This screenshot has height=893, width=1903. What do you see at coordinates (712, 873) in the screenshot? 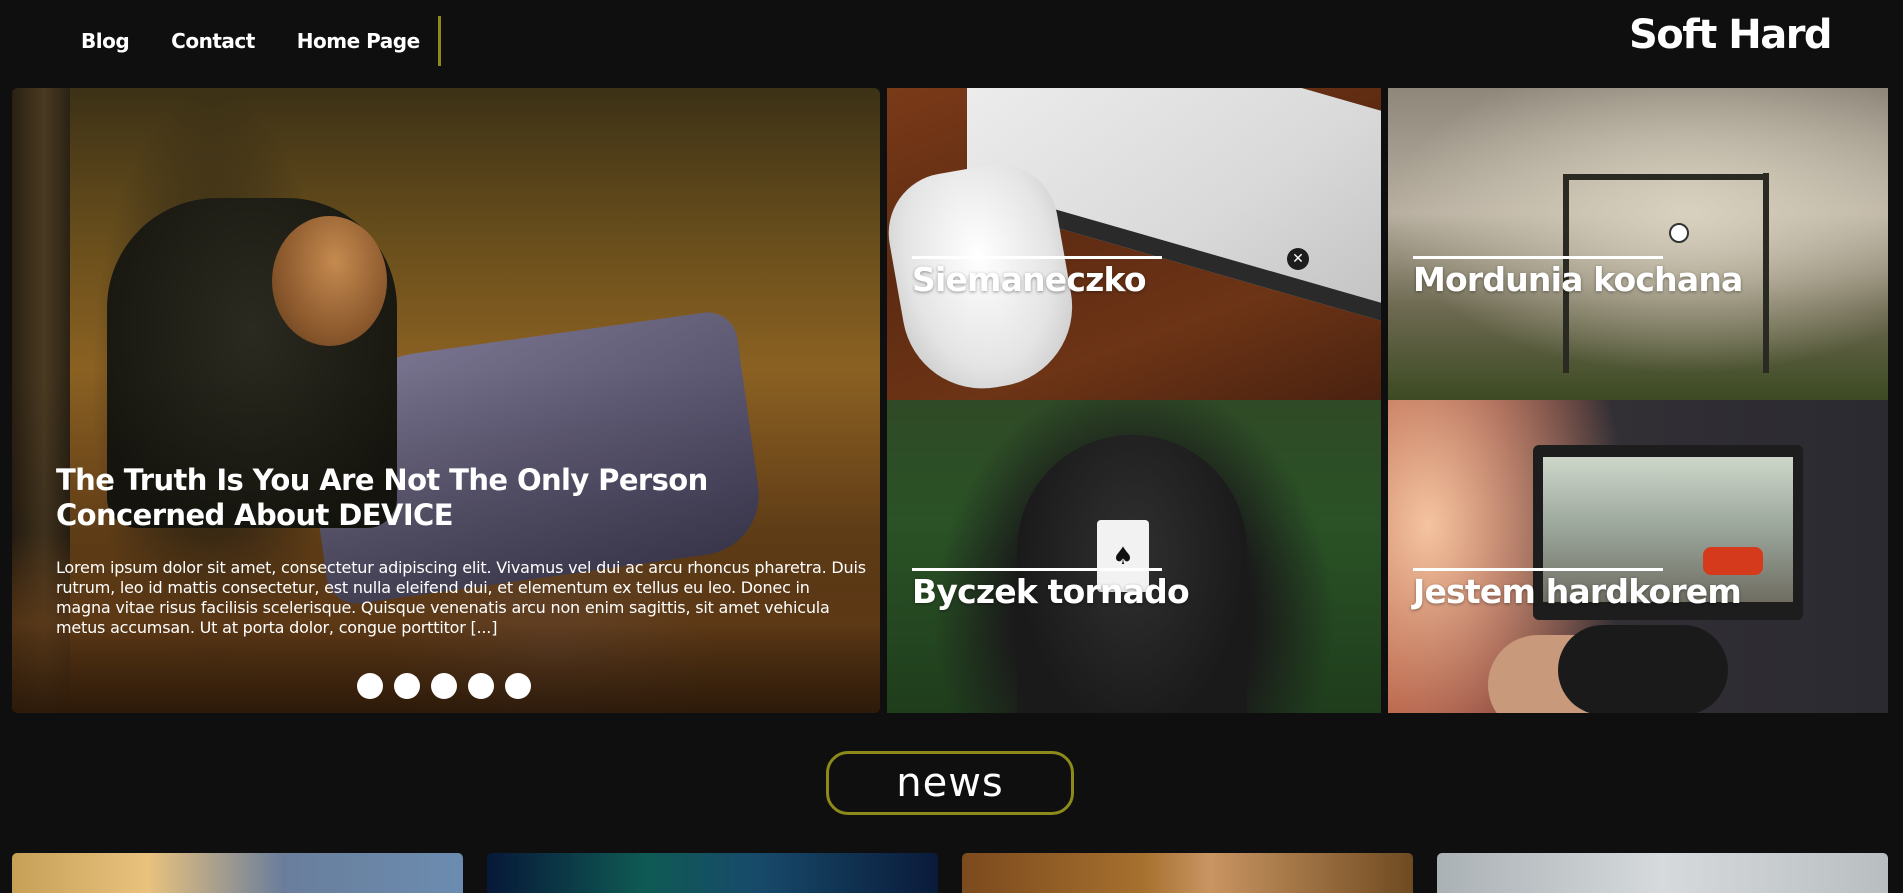
I see `news-card-2-thumbnail` at bounding box center [712, 873].